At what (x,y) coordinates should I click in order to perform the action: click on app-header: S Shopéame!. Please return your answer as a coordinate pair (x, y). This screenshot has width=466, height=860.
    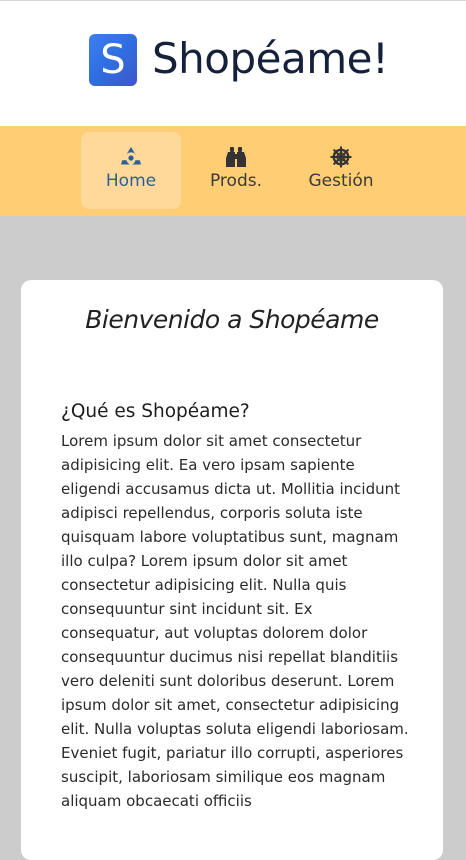
    Looking at the image, I should click on (233, 63).